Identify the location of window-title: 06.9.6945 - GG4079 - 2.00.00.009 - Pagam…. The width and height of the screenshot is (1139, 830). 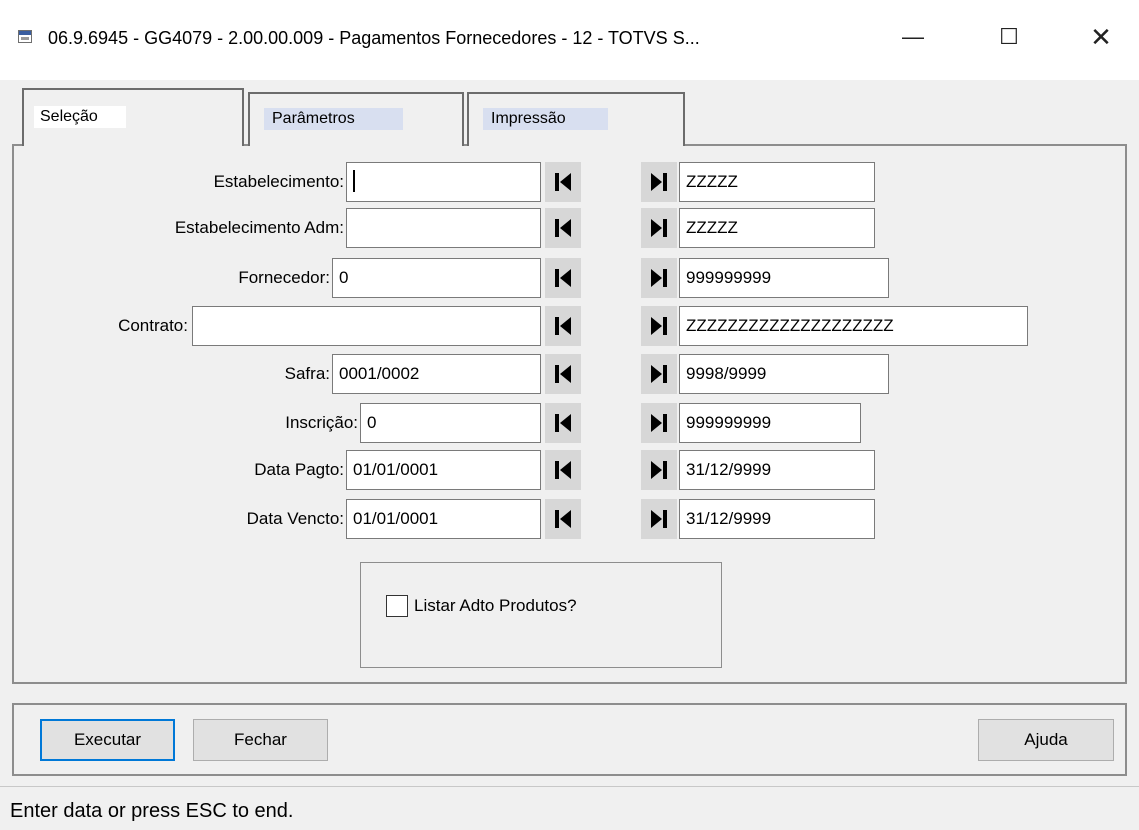
(374, 38).